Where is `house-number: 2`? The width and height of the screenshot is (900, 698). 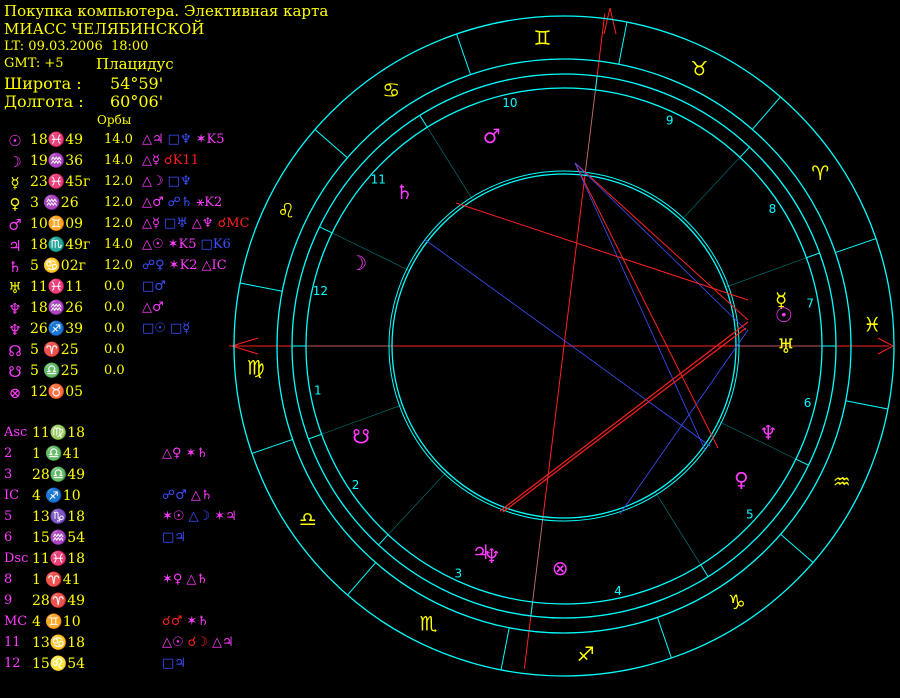 house-number: 2 is located at coordinates (356, 485).